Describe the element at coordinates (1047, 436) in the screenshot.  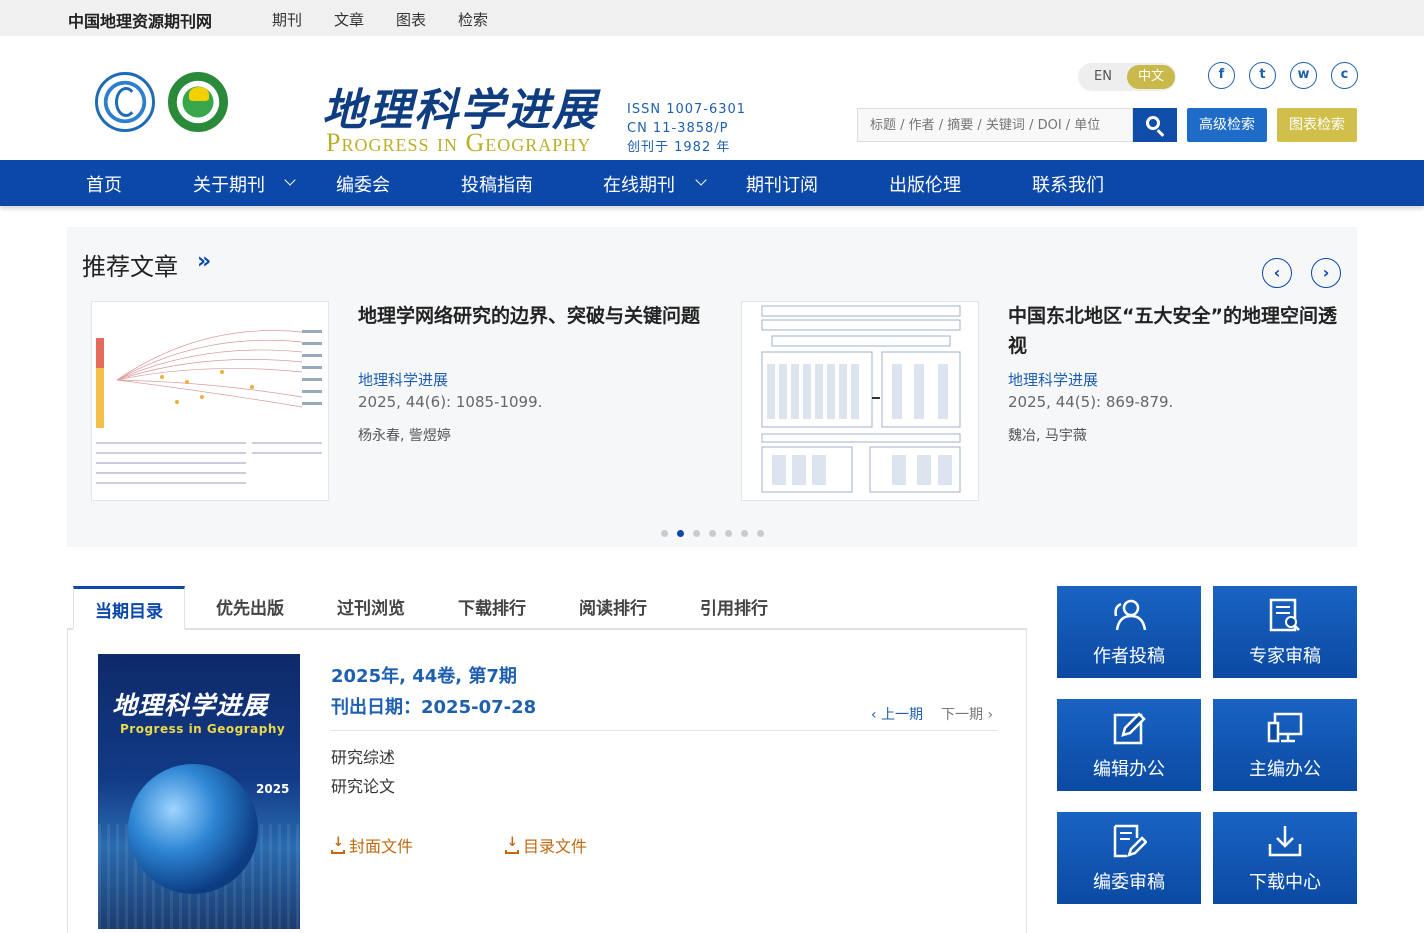
I see `article-authors: 魏冶, 马宇薇` at that location.